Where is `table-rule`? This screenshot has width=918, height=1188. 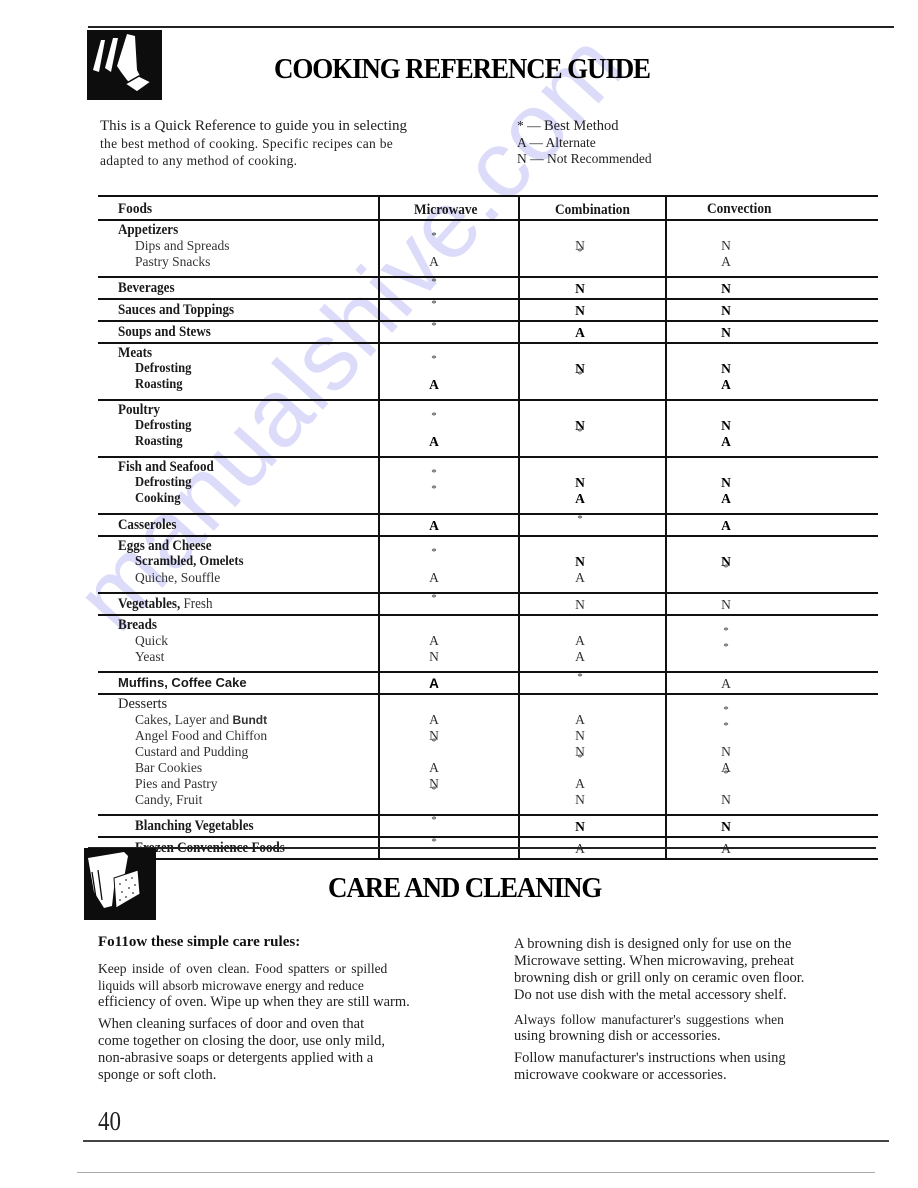
table-rule is located at coordinates (488, 196).